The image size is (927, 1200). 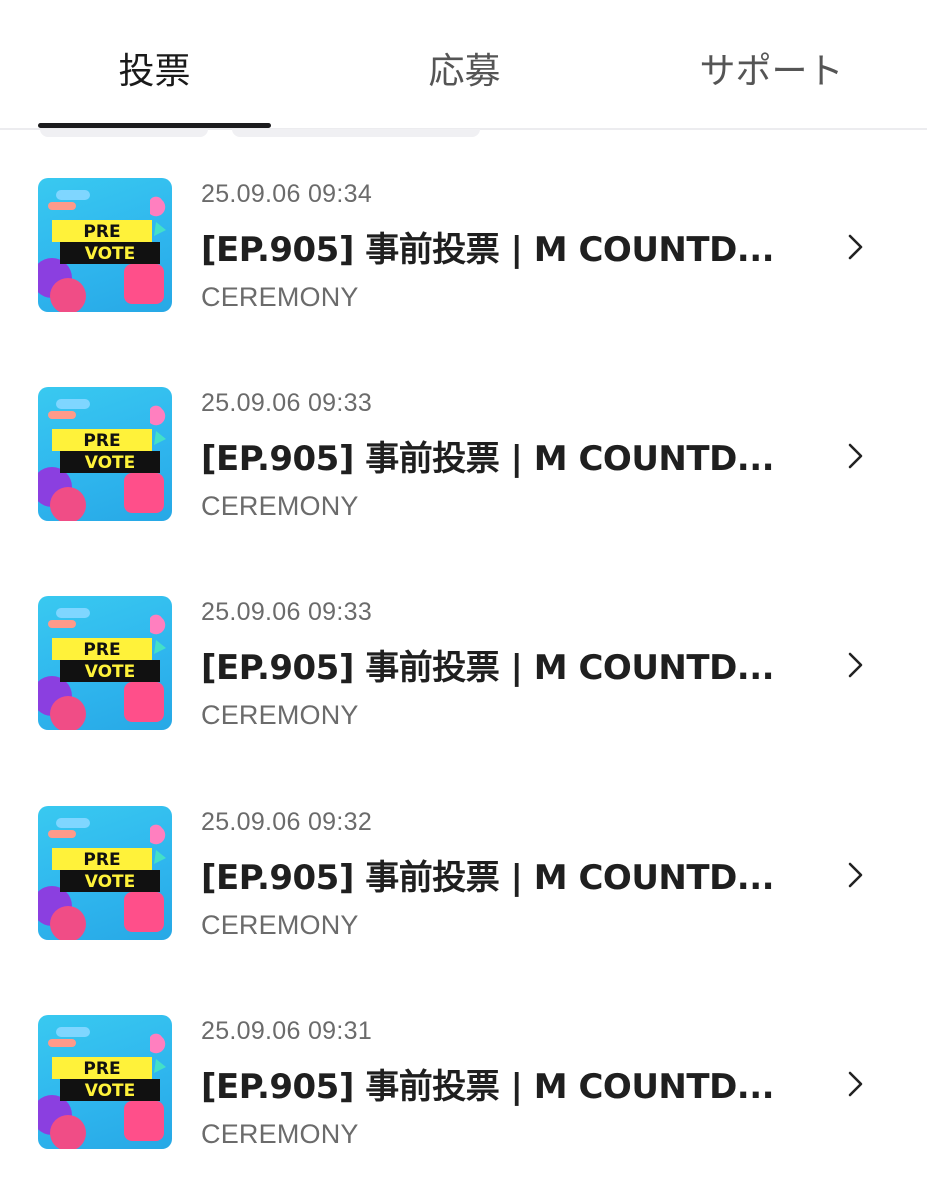 I want to click on tab-apply: 応募, so click(x=464, y=72).